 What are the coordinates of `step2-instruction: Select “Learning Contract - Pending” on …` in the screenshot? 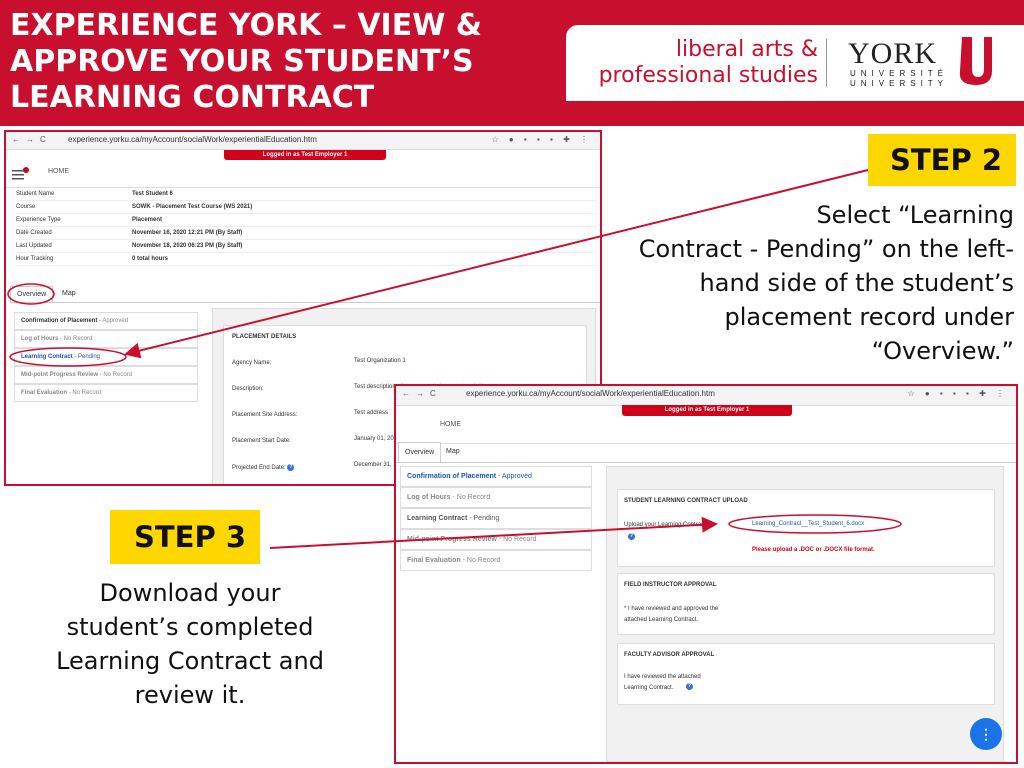 It's located at (826, 283).